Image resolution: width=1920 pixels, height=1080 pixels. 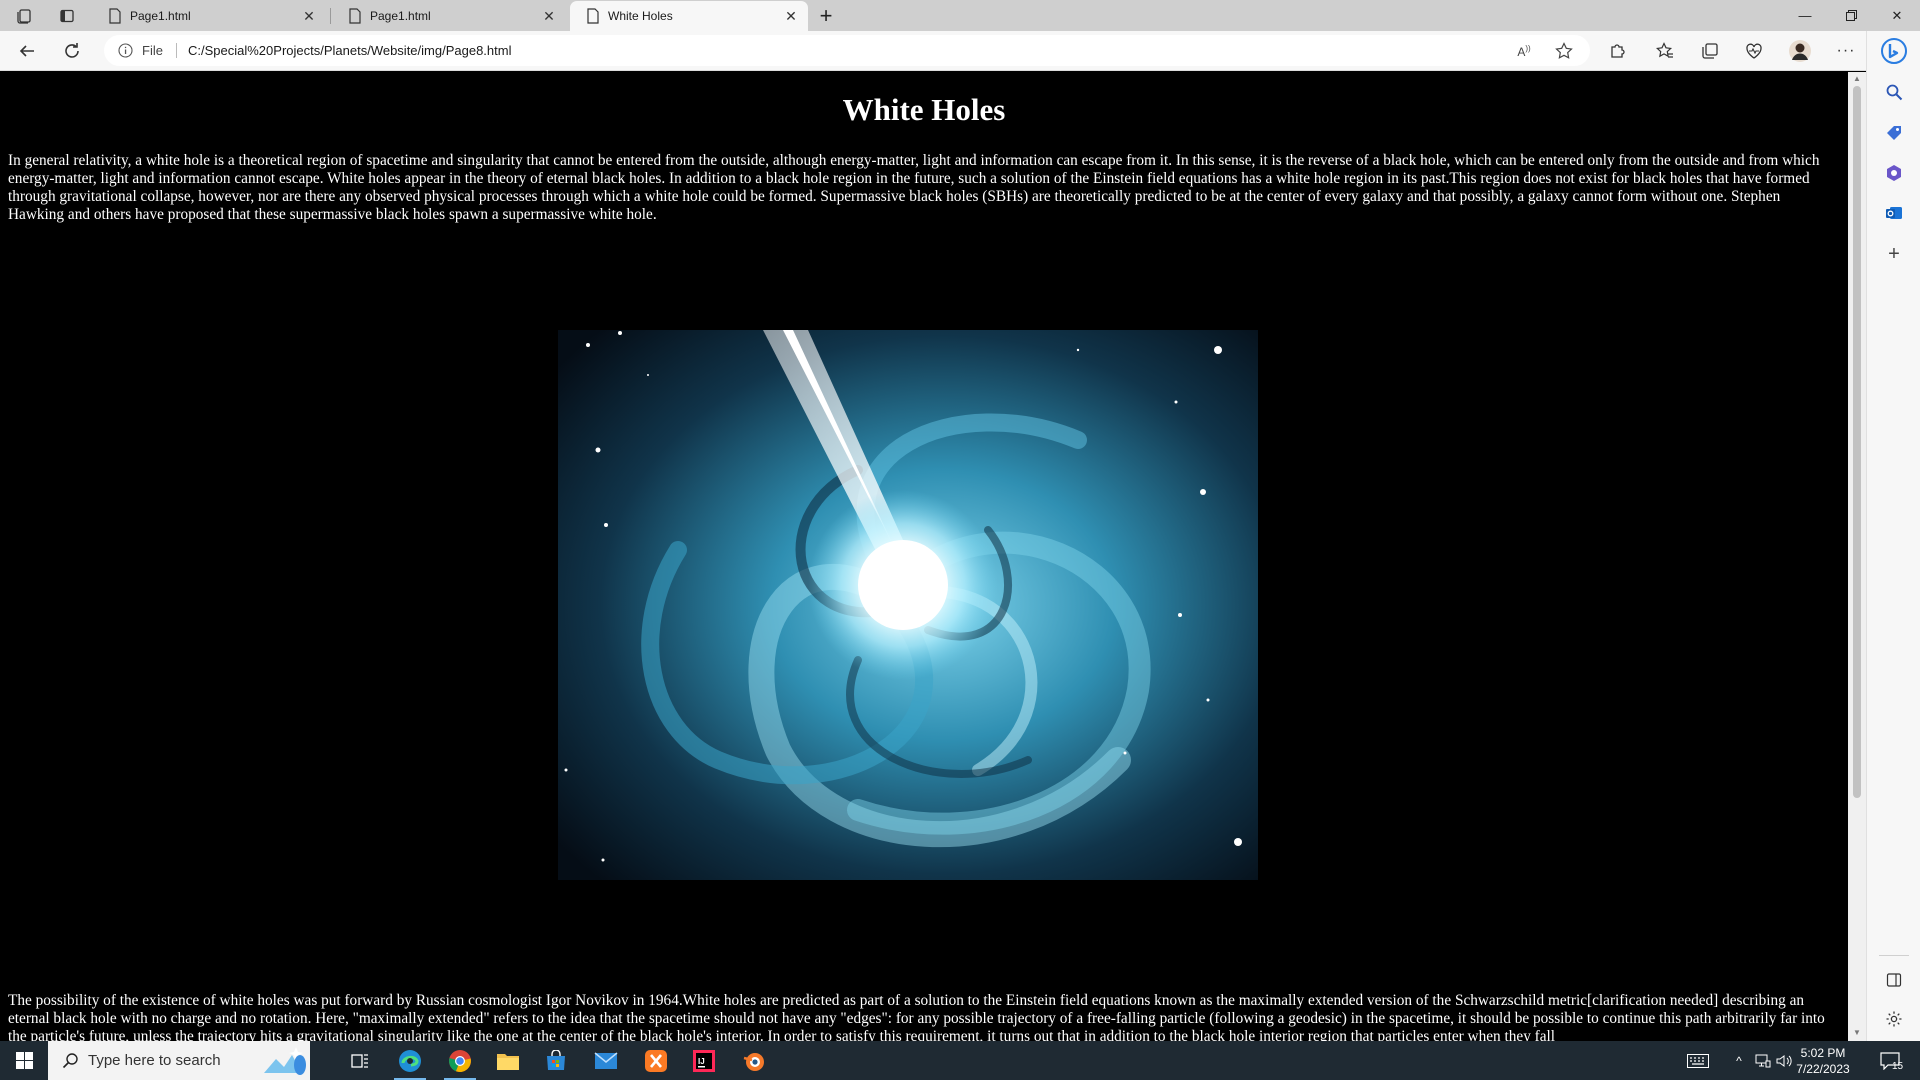 I want to click on puzzle-icon, so click(x=1618, y=51).